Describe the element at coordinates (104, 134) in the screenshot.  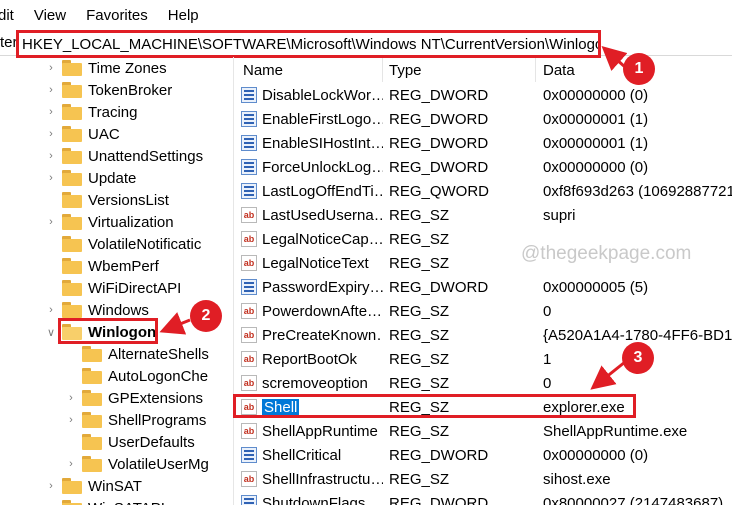
I see `tree-item-label: UAC` at that location.